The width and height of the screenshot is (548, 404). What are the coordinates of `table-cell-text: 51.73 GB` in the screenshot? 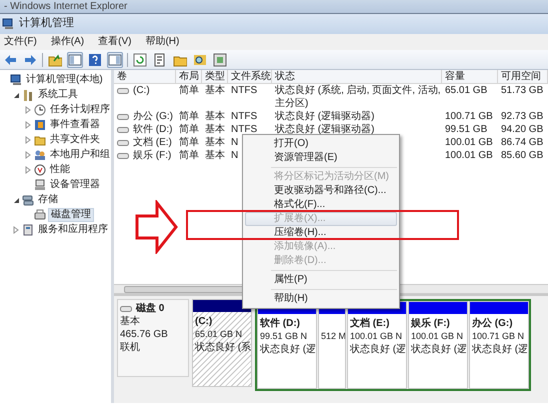 It's located at (522, 90).